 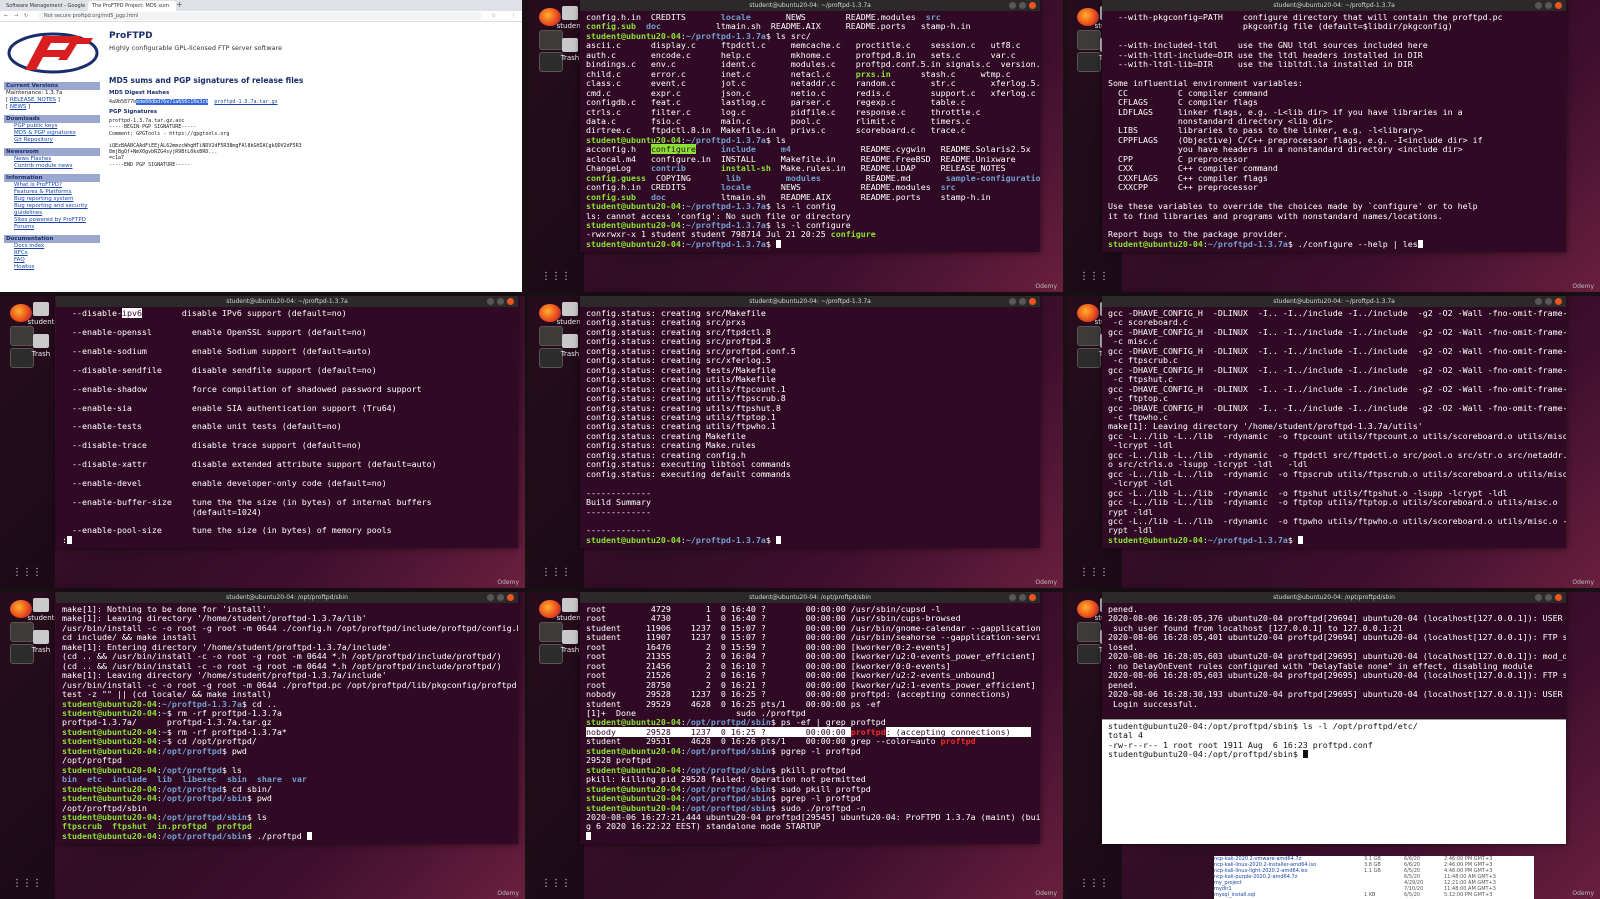 I want to click on menu-icon: ⋮, so click(x=513, y=16).